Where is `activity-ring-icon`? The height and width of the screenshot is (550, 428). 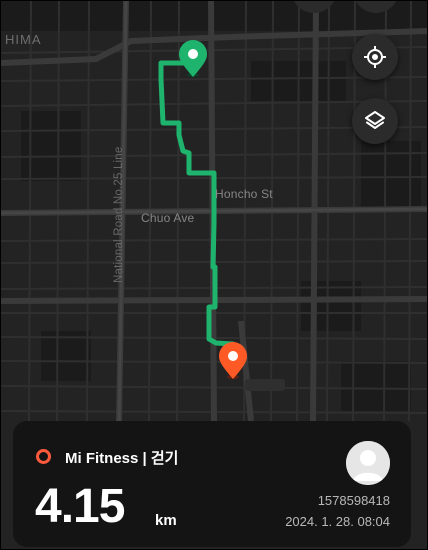
activity-ring-icon is located at coordinates (43, 456).